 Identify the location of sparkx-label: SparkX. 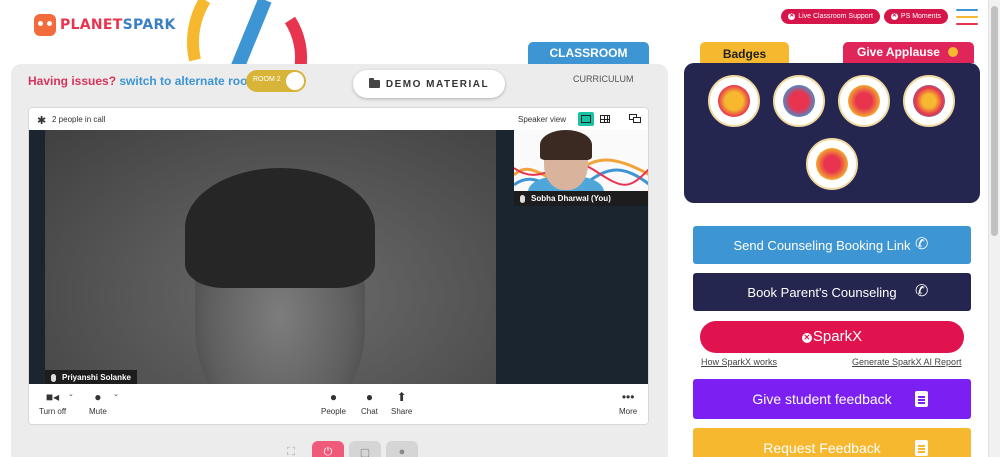
(837, 336).